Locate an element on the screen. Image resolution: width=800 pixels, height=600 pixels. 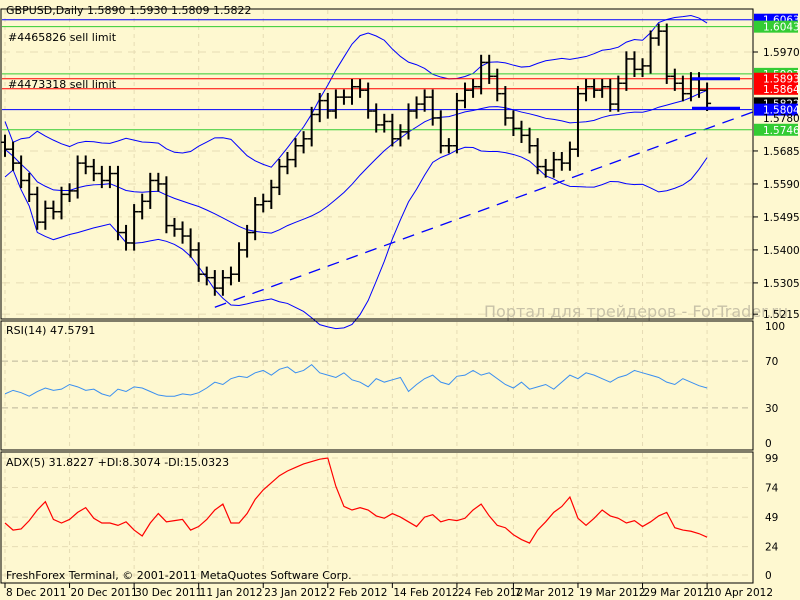
rsi-tick-label: 0 is located at coordinates (768, 444).